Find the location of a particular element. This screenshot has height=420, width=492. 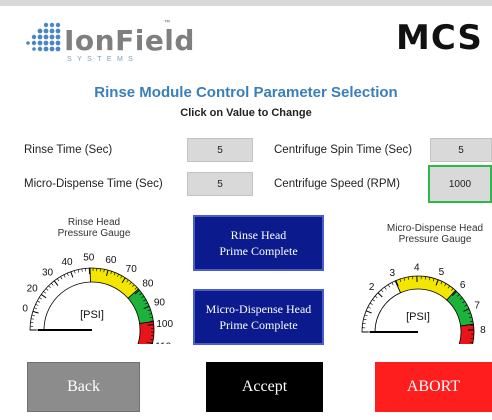

gauge-tick-label: 60 is located at coordinates (111, 260).